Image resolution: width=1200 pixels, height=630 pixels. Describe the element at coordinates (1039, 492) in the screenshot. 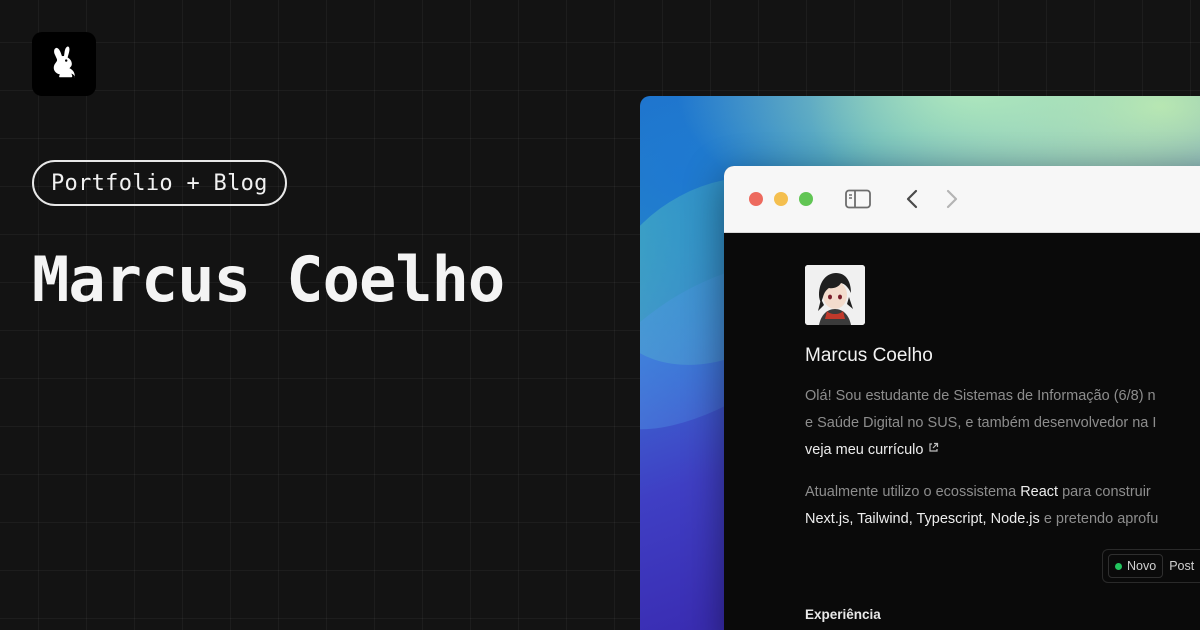

I see `stack-react: React` at that location.